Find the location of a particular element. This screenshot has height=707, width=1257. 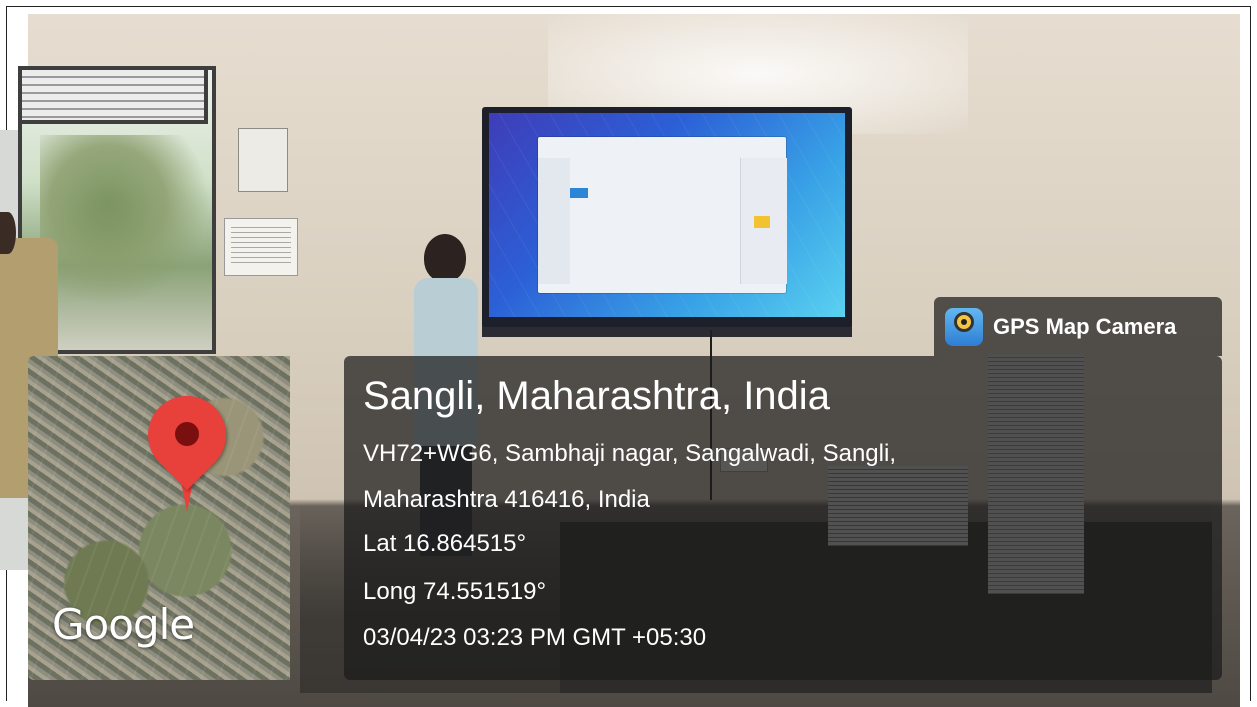

gps-camera-label: GPS Map Camera is located at coordinates (1085, 326).